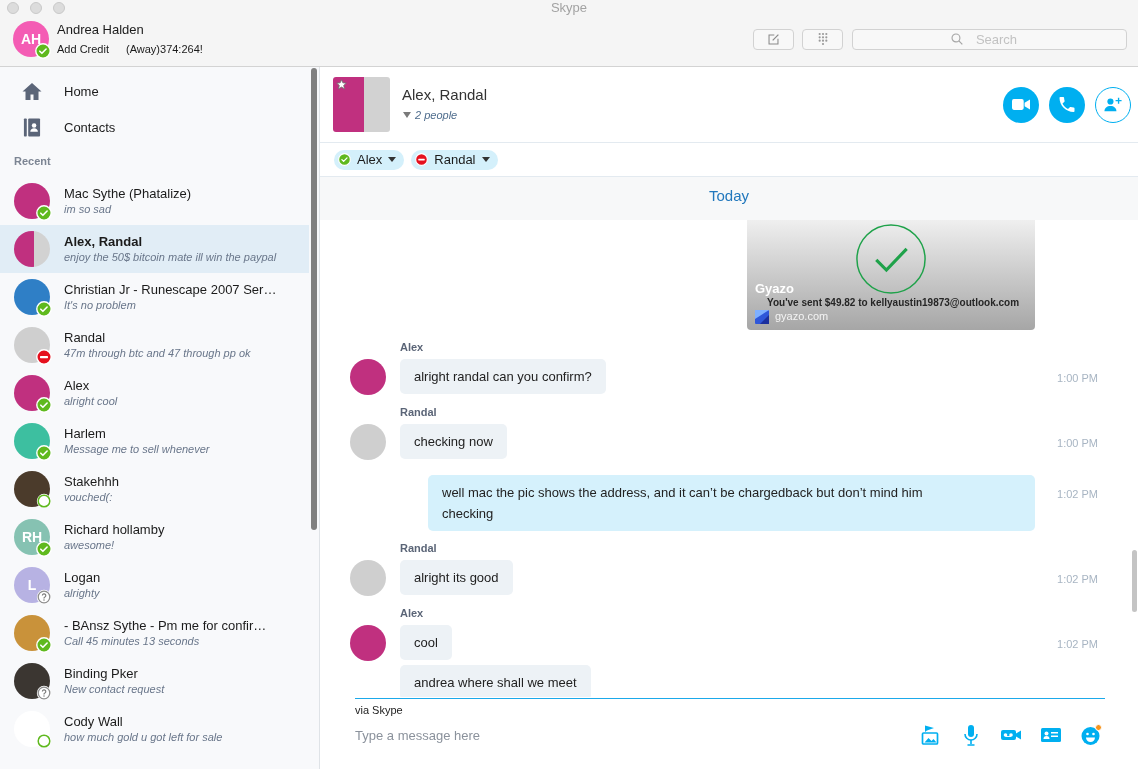  What do you see at coordinates (154, 681) in the screenshot?
I see `contact-item: Binding Pker New contact request` at bounding box center [154, 681].